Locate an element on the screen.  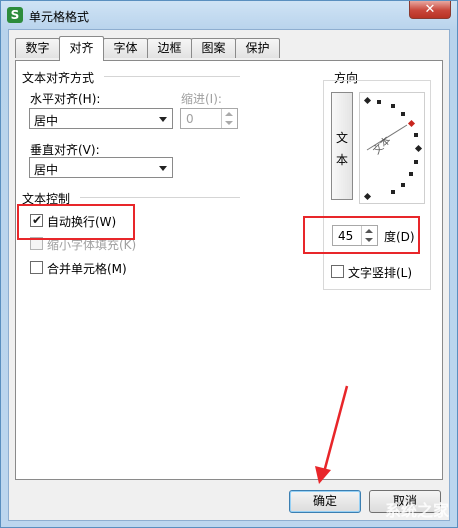
dial-needle is located at coordinates (387, 137).